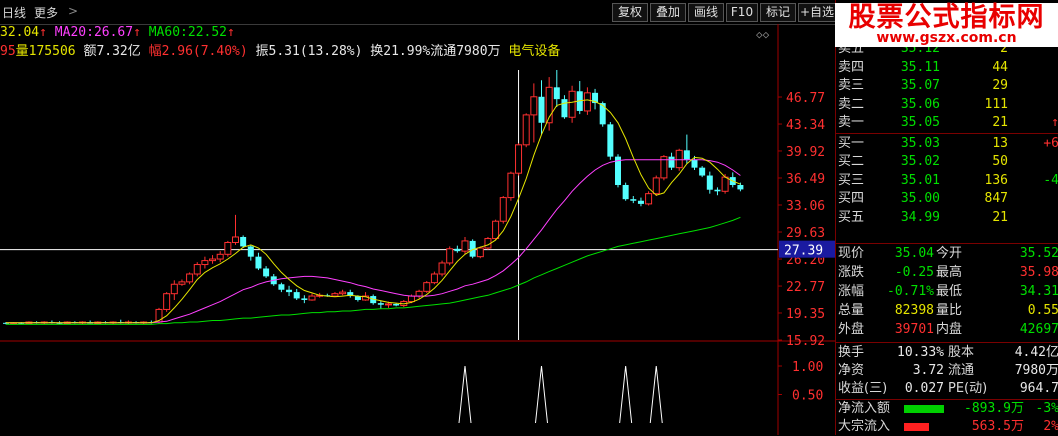 This screenshot has height=436, width=1058. What do you see at coordinates (996, 198) in the screenshot?
I see `buy-volume: 847` at bounding box center [996, 198].